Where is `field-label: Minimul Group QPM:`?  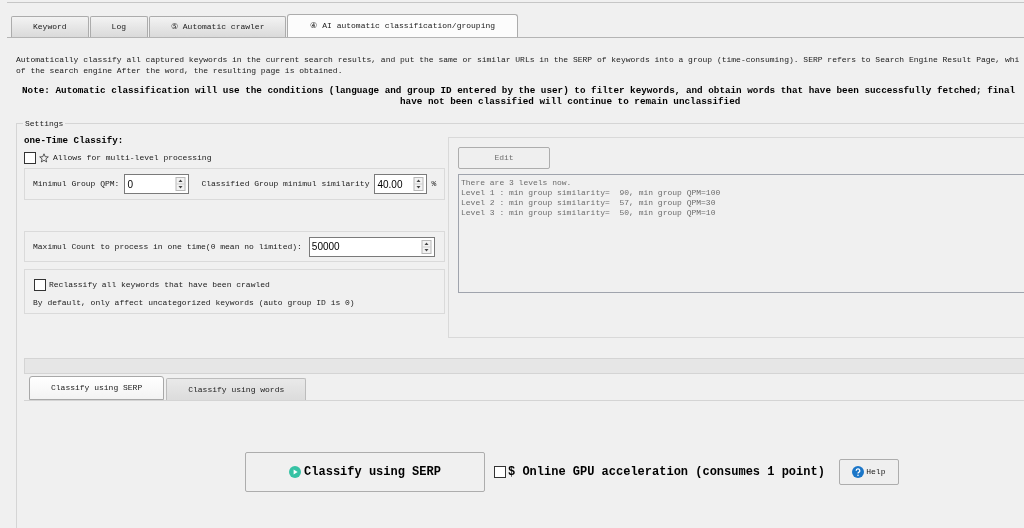 field-label: Minimul Group QPM: is located at coordinates (76, 184).